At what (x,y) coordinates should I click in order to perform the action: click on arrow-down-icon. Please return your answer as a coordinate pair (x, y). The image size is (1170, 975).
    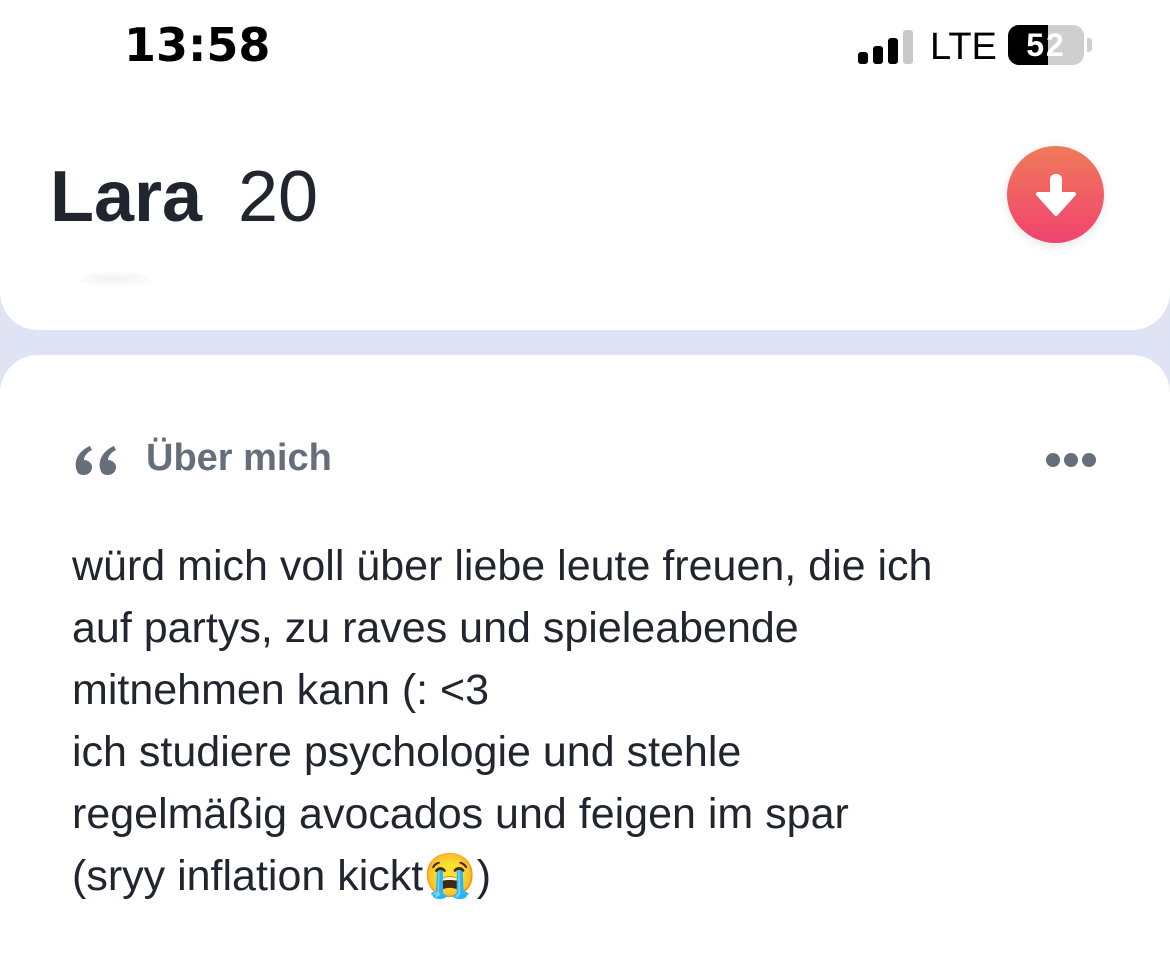
    Looking at the image, I should click on (1056, 195).